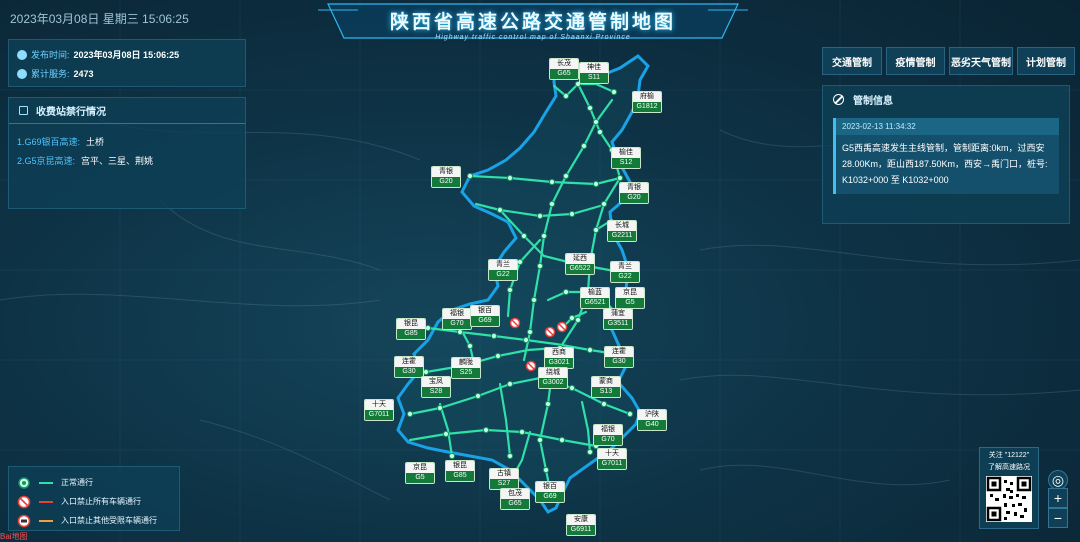 This screenshot has height=542, width=1080. What do you see at coordinates (127, 141) in the screenshot?
I see `toll-item: 1.G69银百高速: 土桥` at bounding box center [127, 141].